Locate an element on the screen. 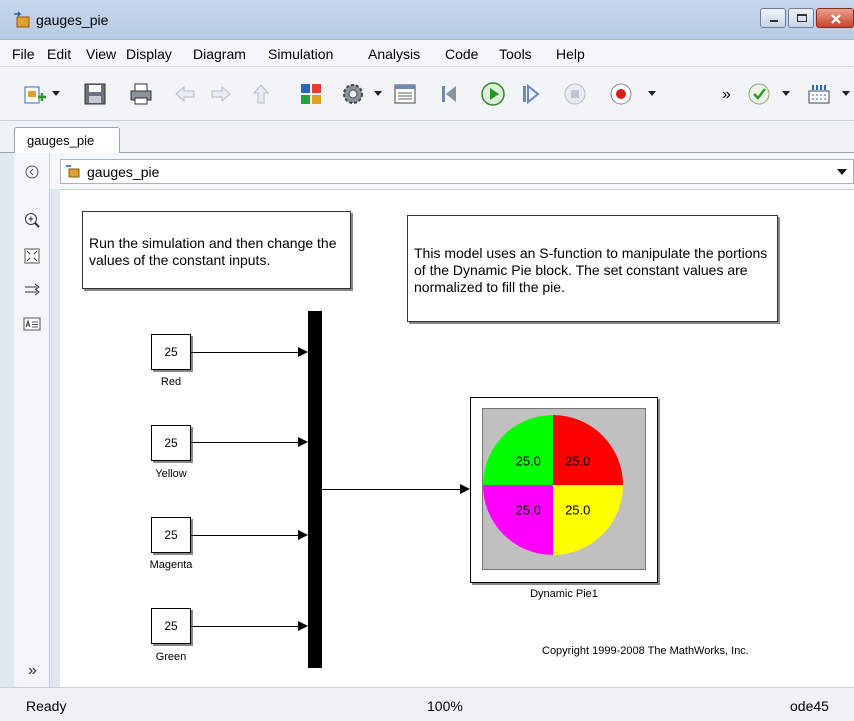  route-lines-icon is located at coordinates (32, 290).